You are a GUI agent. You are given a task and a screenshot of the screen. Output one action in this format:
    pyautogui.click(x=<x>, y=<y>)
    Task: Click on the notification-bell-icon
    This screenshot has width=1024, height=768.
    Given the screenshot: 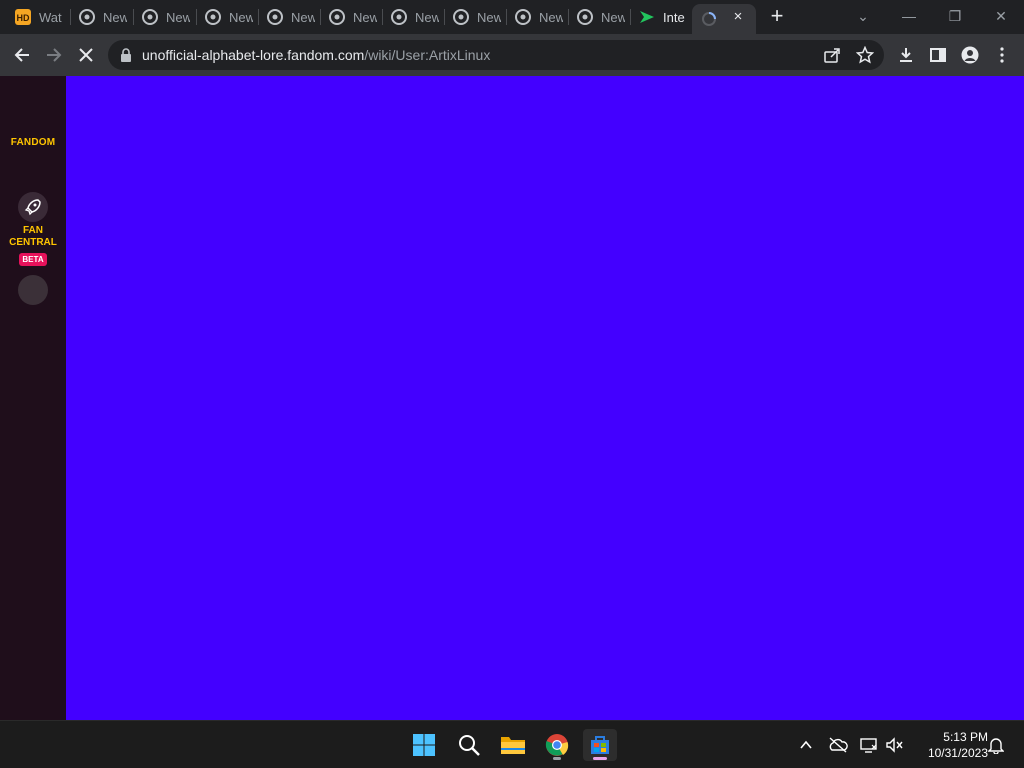 What is the action you would take?
    pyautogui.click(x=996, y=745)
    